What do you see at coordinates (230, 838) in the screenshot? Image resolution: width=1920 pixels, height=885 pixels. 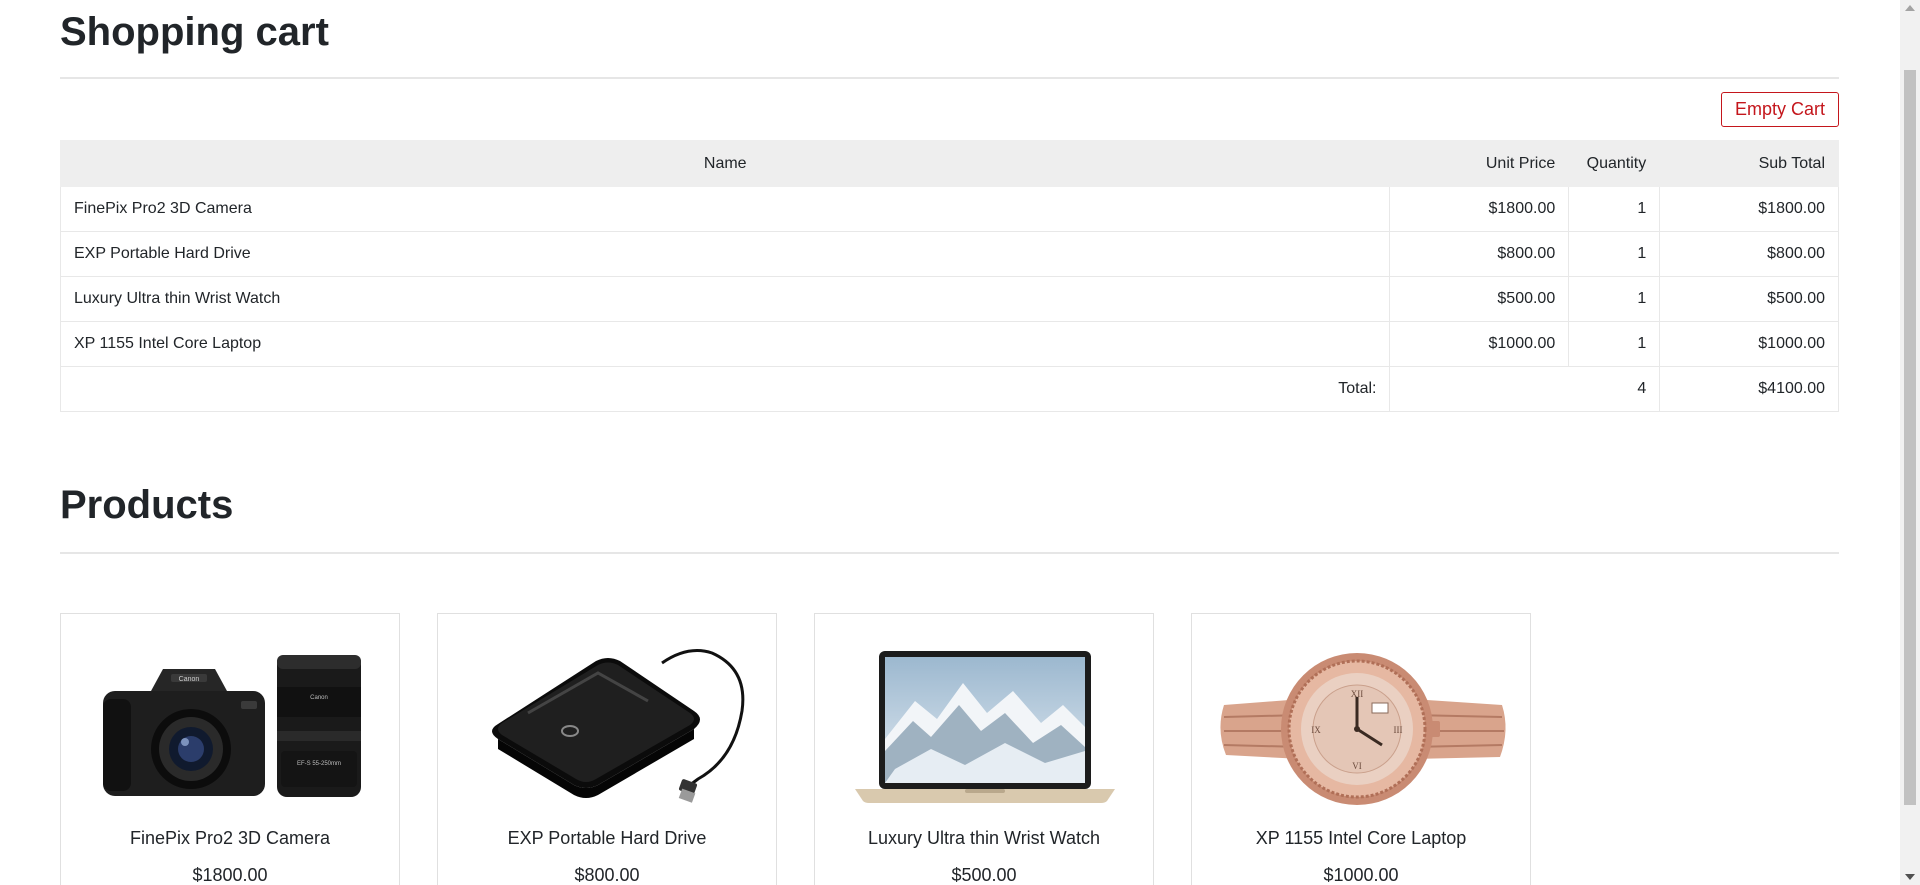 I see `product-name: FinePix Pro2 3D Camera` at bounding box center [230, 838].